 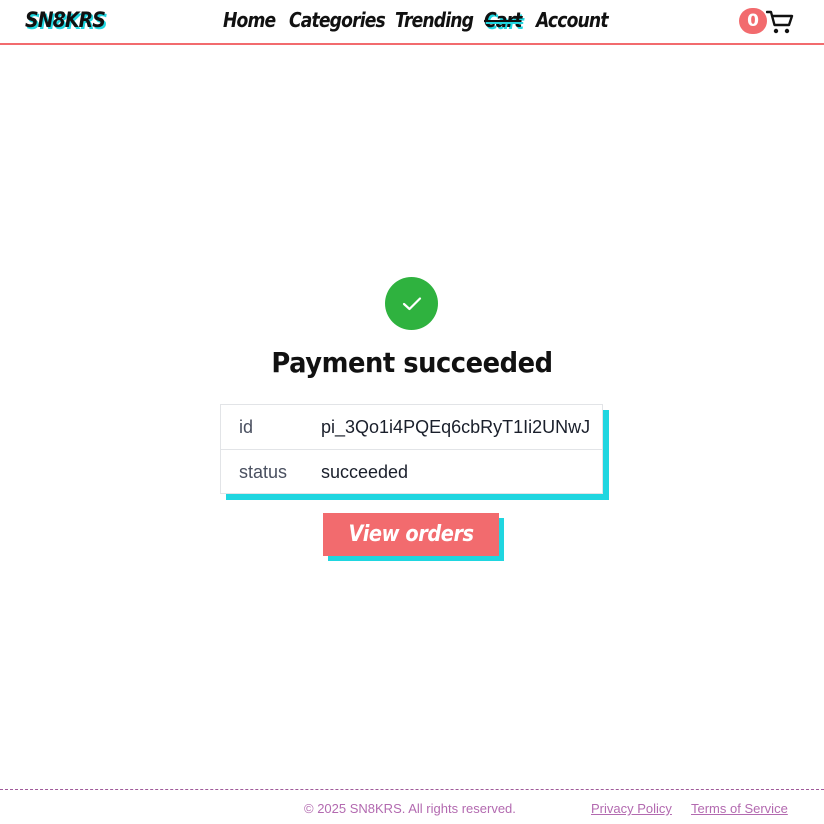 I want to click on detail-row-status: status succeeded, so click(x=411, y=472).